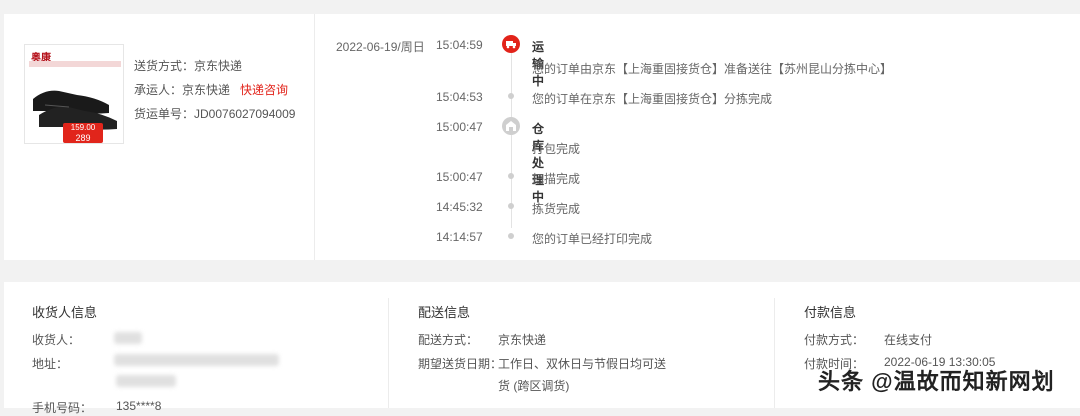 The width and height of the screenshot is (1080, 416). Describe the element at coordinates (460, 364) in the screenshot. I see `delivery-date-label: 期望送货日期：` at that location.